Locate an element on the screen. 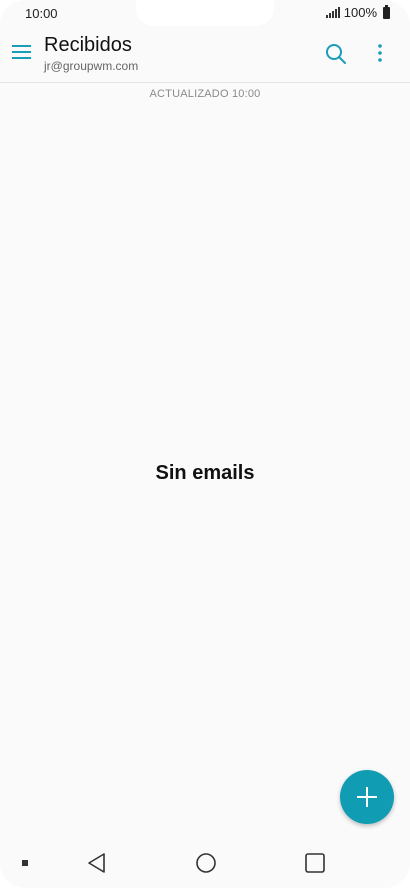 The height and width of the screenshot is (888, 410). status-time: 10:00 is located at coordinates (41, 13).